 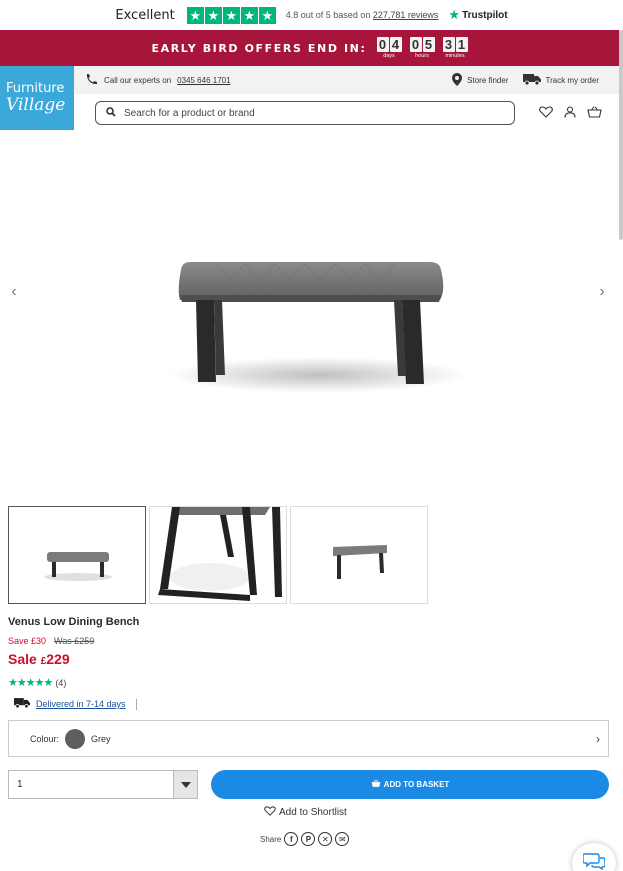 What do you see at coordinates (406, 15) in the screenshot?
I see `trustpilot-reviews-link: 227,781 reviews` at bounding box center [406, 15].